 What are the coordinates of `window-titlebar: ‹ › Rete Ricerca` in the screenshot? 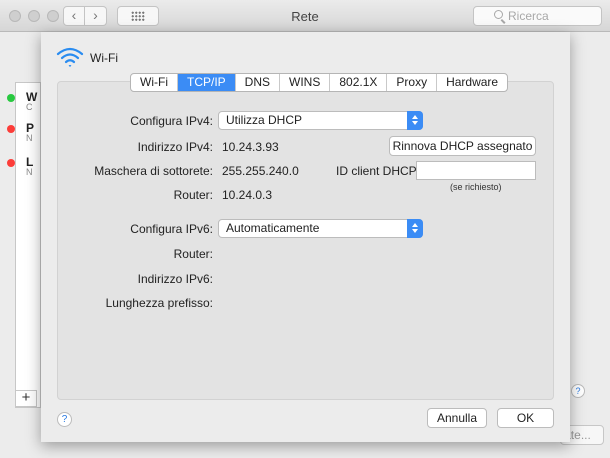 It's located at (305, 16).